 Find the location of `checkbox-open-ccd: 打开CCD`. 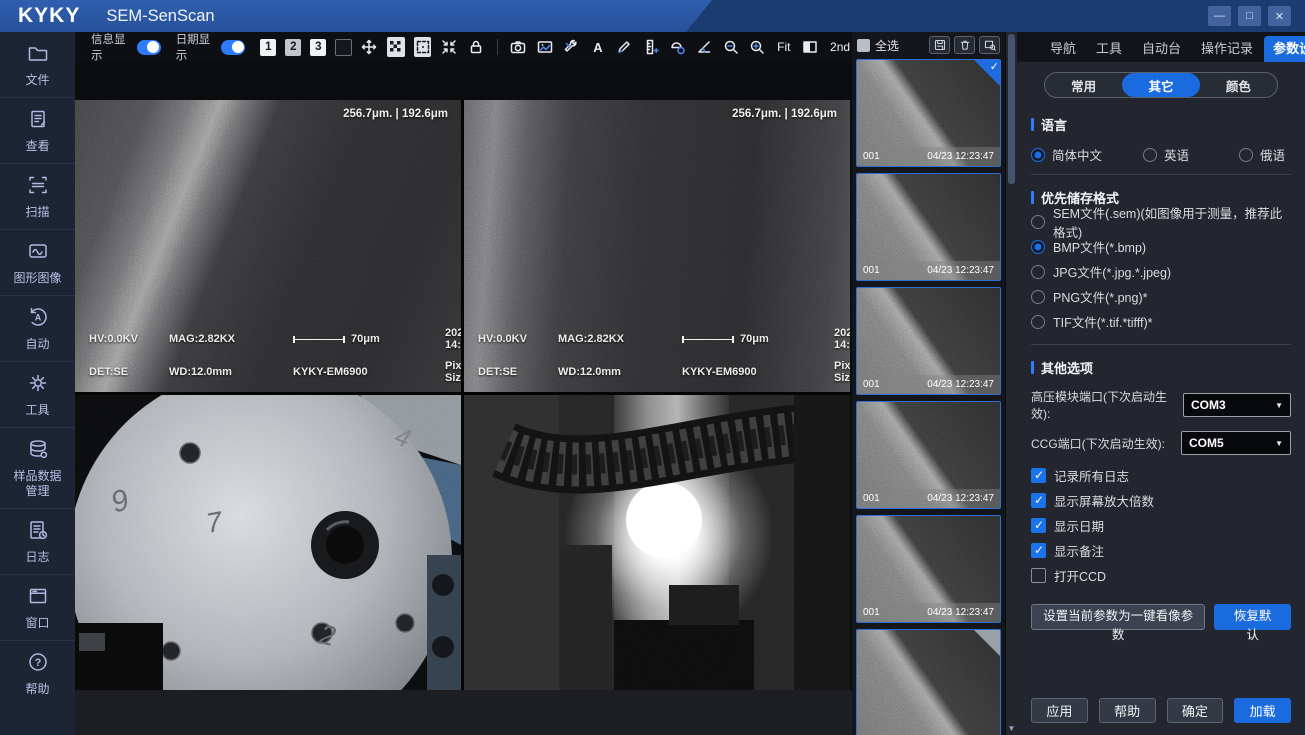

checkbox-open-ccd: 打开CCD is located at coordinates (1161, 575).